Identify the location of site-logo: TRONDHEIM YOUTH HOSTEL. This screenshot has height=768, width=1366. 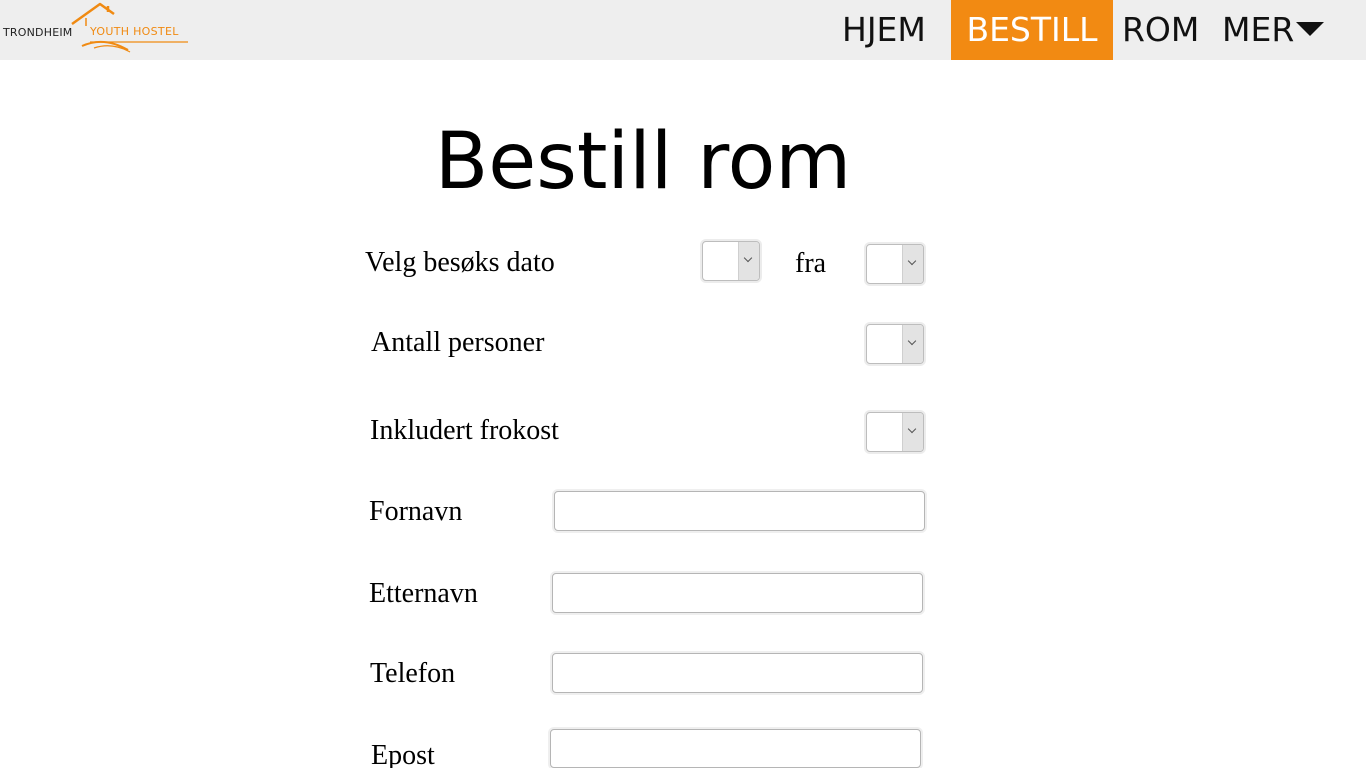
(102, 28).